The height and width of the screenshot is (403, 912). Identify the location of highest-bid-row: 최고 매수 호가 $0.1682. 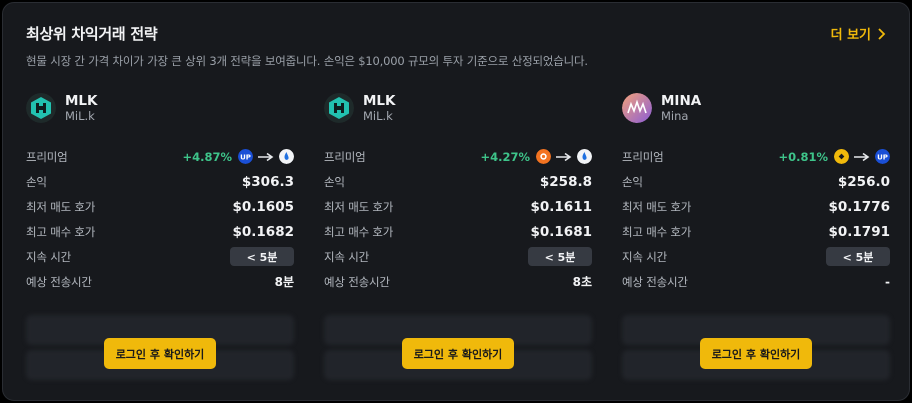
(160, 231).